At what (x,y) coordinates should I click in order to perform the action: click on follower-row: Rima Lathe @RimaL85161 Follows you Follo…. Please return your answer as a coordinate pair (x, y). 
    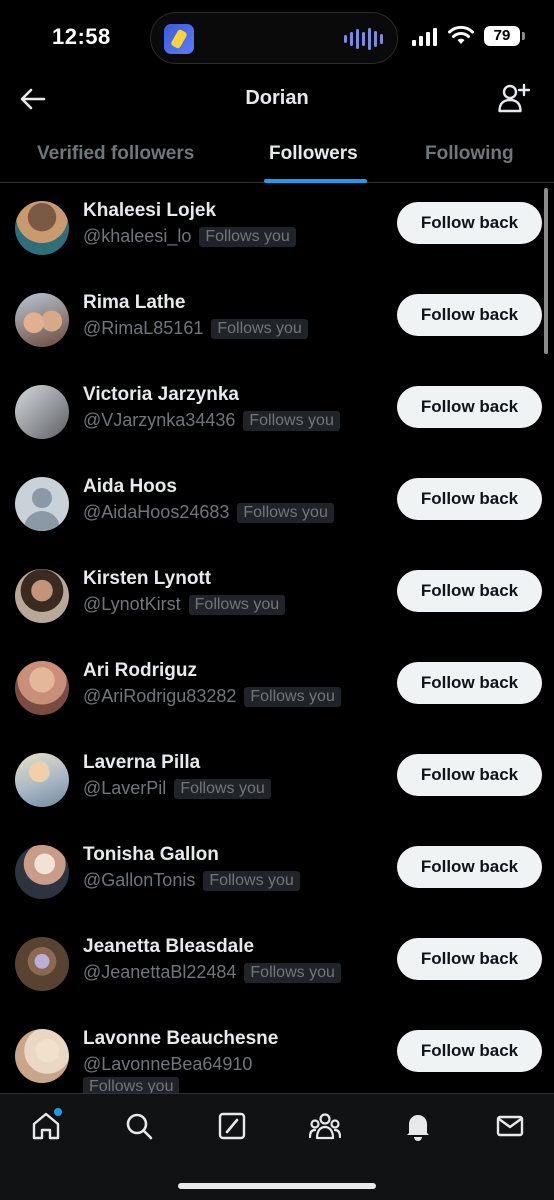
    Looking at the image, I should click on (277, 321).